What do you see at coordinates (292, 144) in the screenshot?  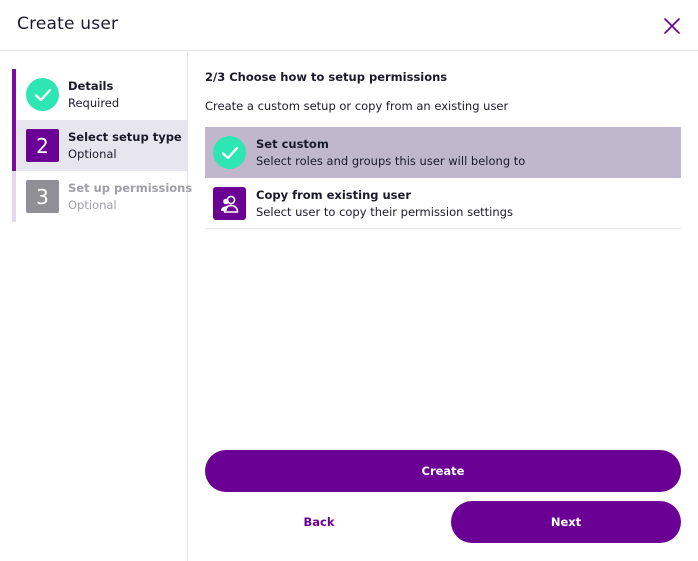 I see `option-title: Set custom` at bounding box center [292, 144].